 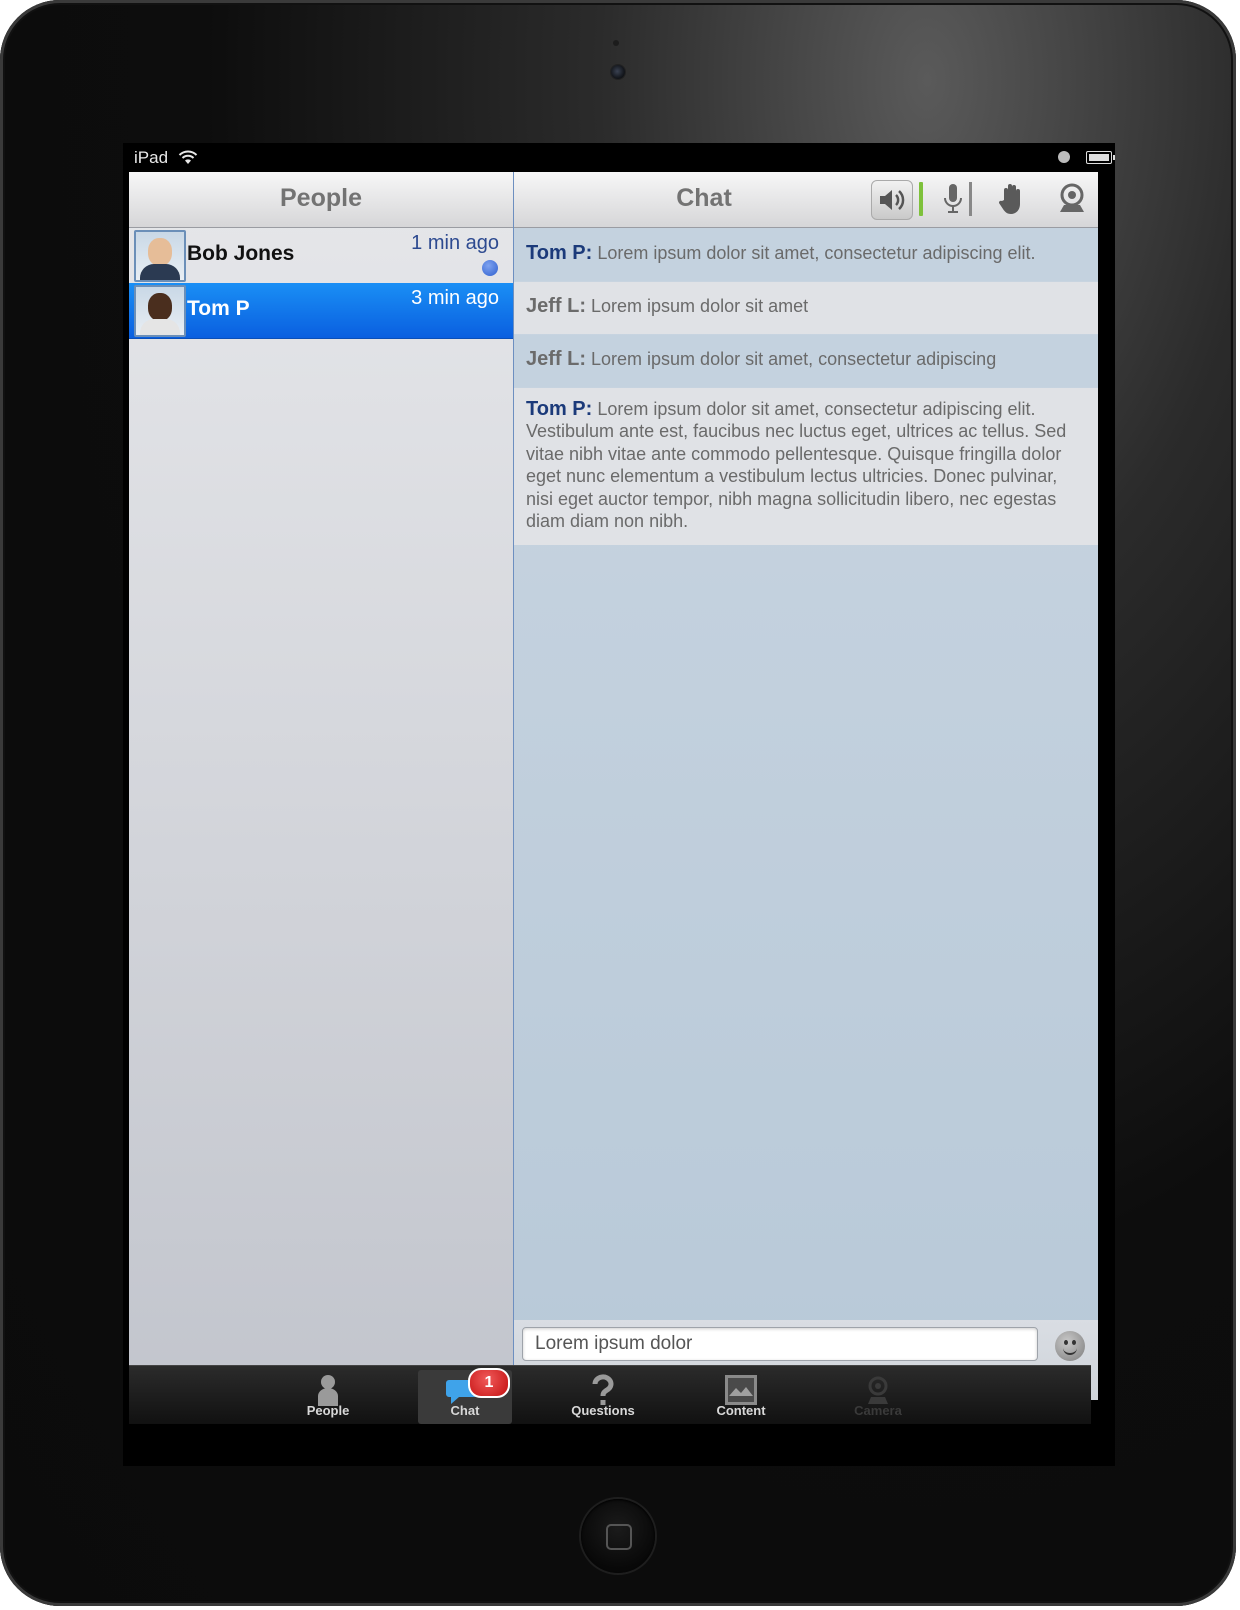 What do you see at coordinates (490, 268) in the screenshot?
I see `unread-indicator` at bounding box center [490, 268].